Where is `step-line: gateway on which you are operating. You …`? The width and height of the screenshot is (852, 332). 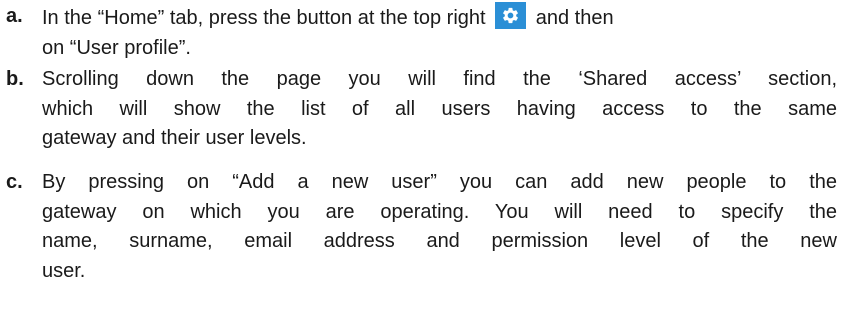
step-line: gateway on which you are operating. You … is located at coordinates (439, 211).